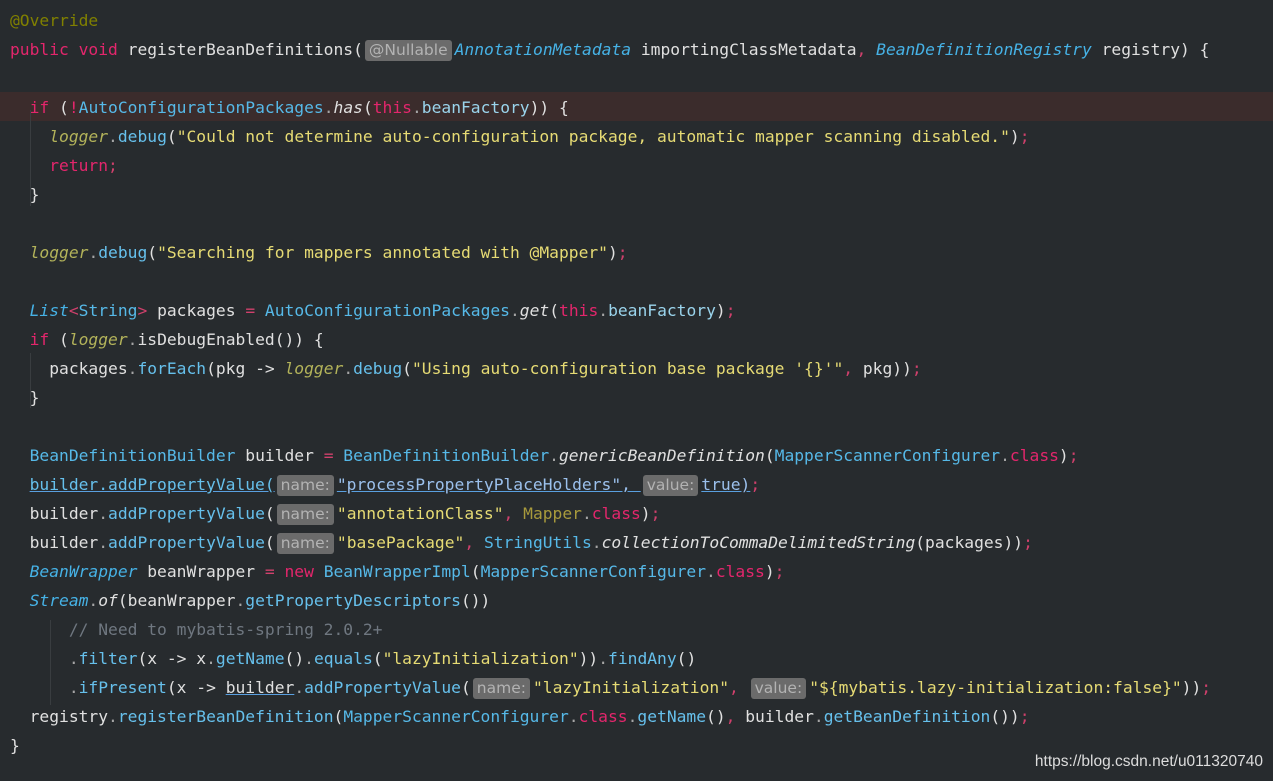 This screenshot has width=1273, height=781. Describe the element at coordinates (59, 716) in the screenshot. I see `code-token: registry` at that location.